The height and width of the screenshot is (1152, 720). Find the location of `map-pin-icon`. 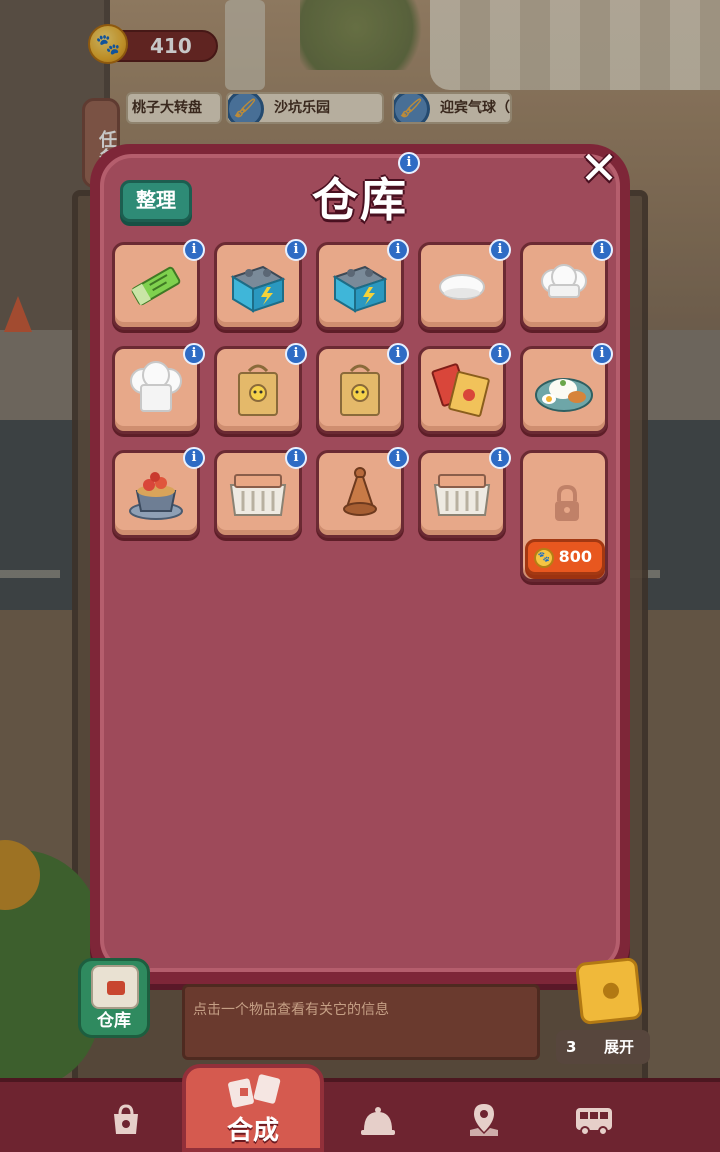

map-pin-icon is located at coordinates (484, 1120).